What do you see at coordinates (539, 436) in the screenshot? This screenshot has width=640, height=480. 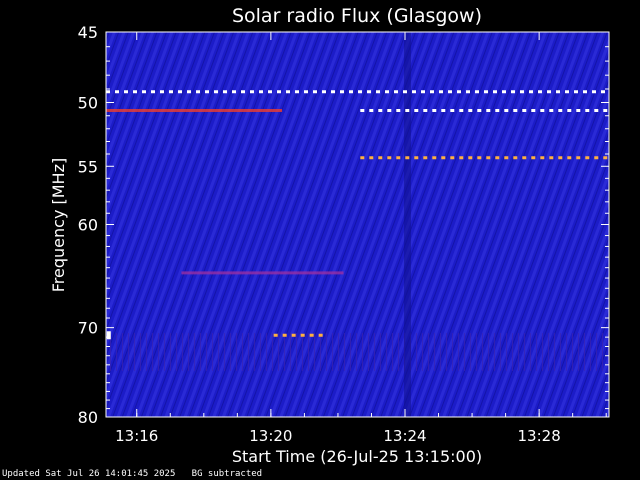 I see `x-tick-label: 13:28` at bounding box center [539, 436].